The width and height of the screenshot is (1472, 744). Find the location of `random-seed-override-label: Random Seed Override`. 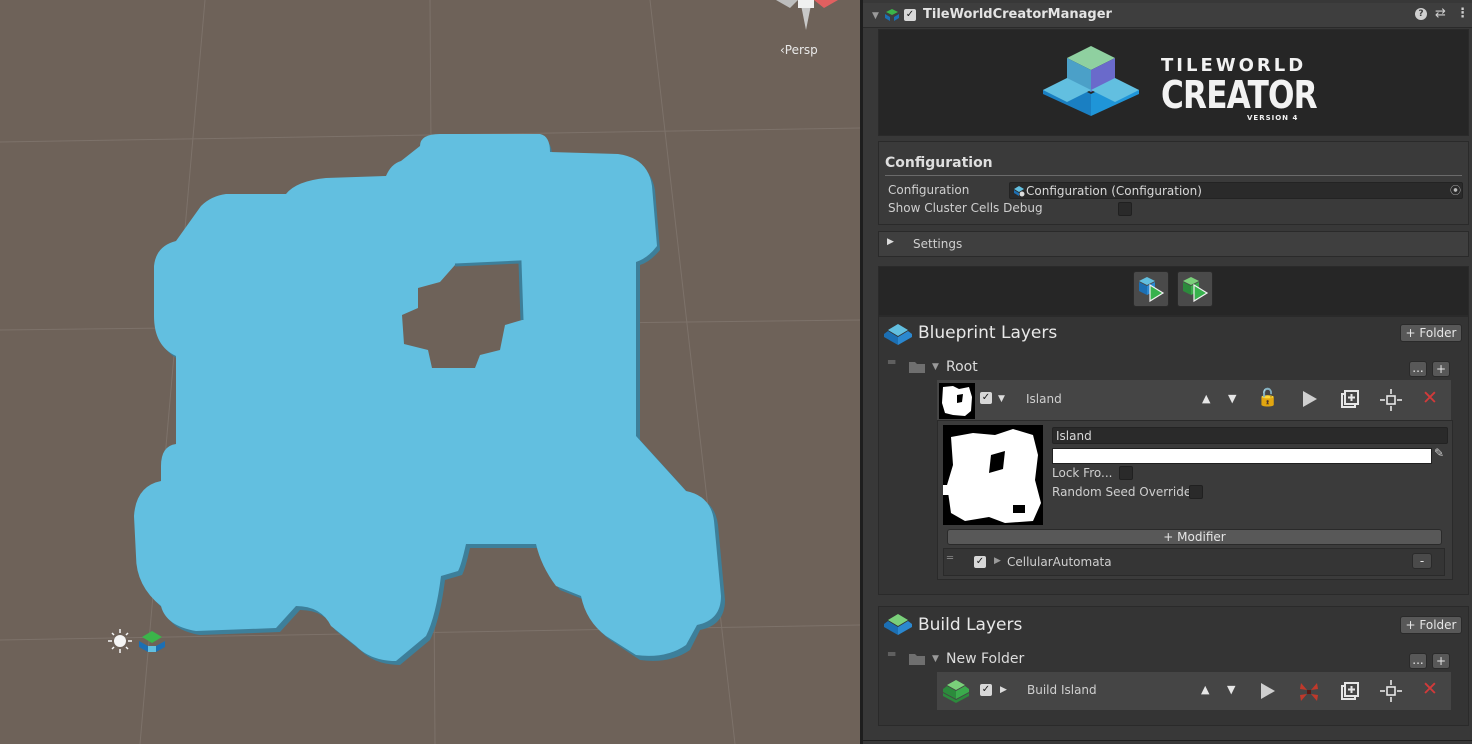

random-seed-override-label: Random Seed Override is located at coordinates (1122, 492).